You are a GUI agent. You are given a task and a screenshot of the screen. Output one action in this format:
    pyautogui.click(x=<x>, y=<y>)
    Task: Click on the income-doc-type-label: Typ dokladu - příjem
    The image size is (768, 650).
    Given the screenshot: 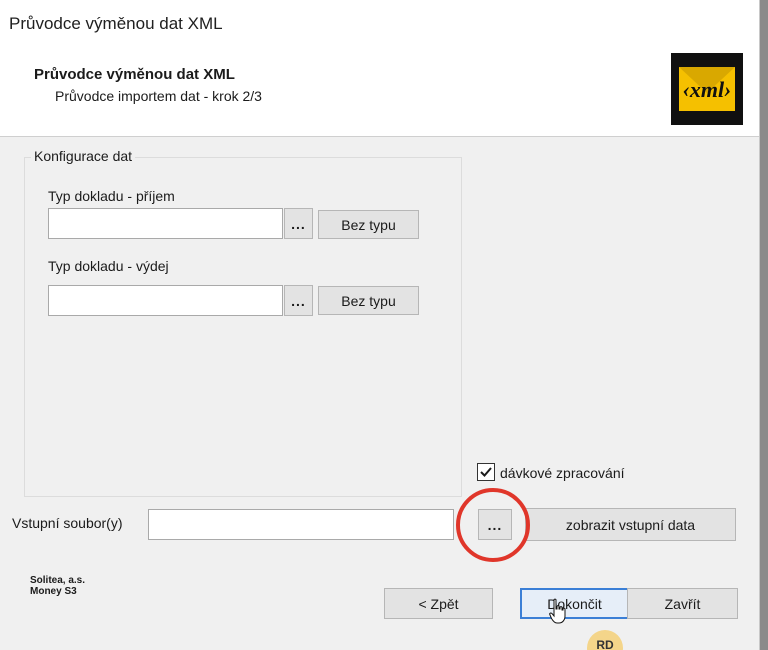 What is the action you would take?
    pyautogui.click(x=111, y=196)
    